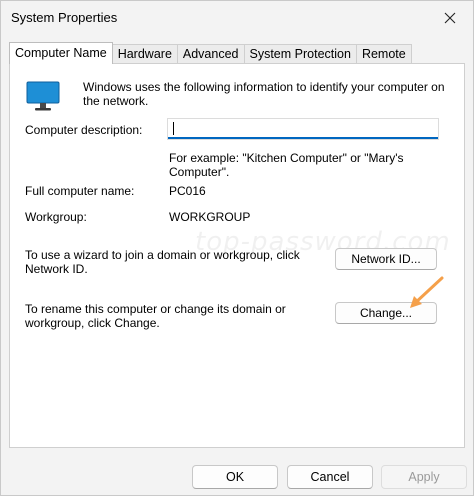  I want to click on tab-system-protection: System Protection, so click(300, 53).